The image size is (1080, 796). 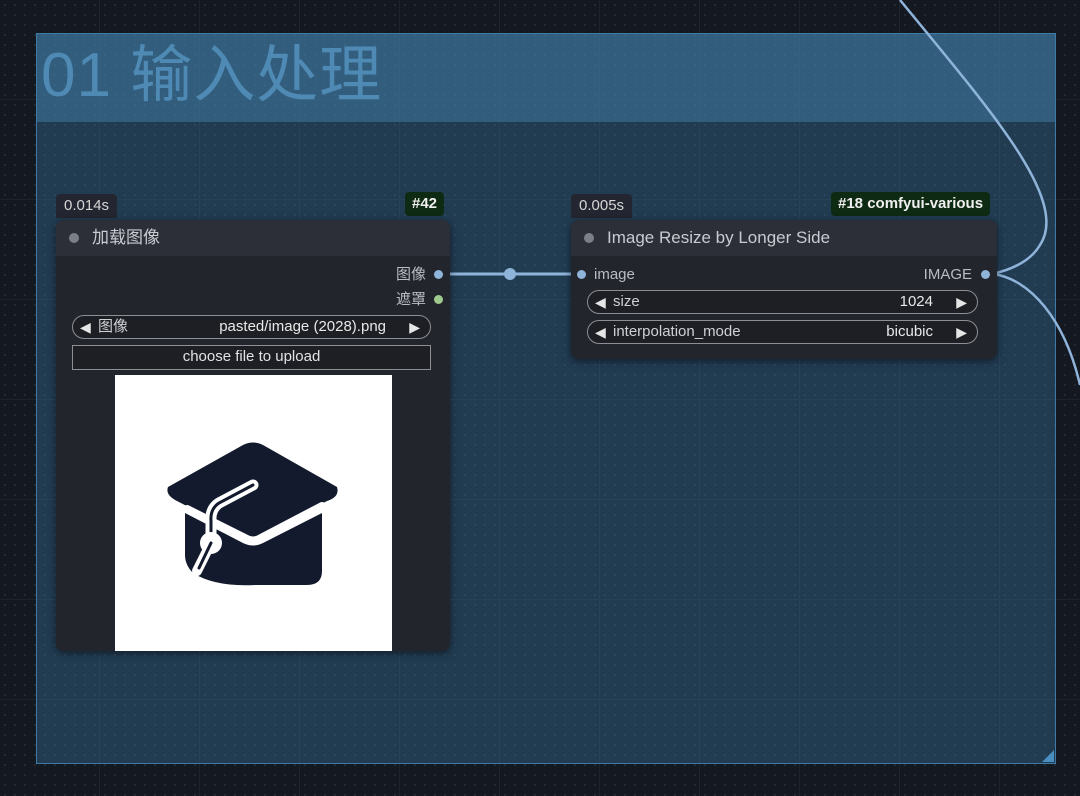 I want to click on link-curve-bottom, so click(x=1035, y=329).